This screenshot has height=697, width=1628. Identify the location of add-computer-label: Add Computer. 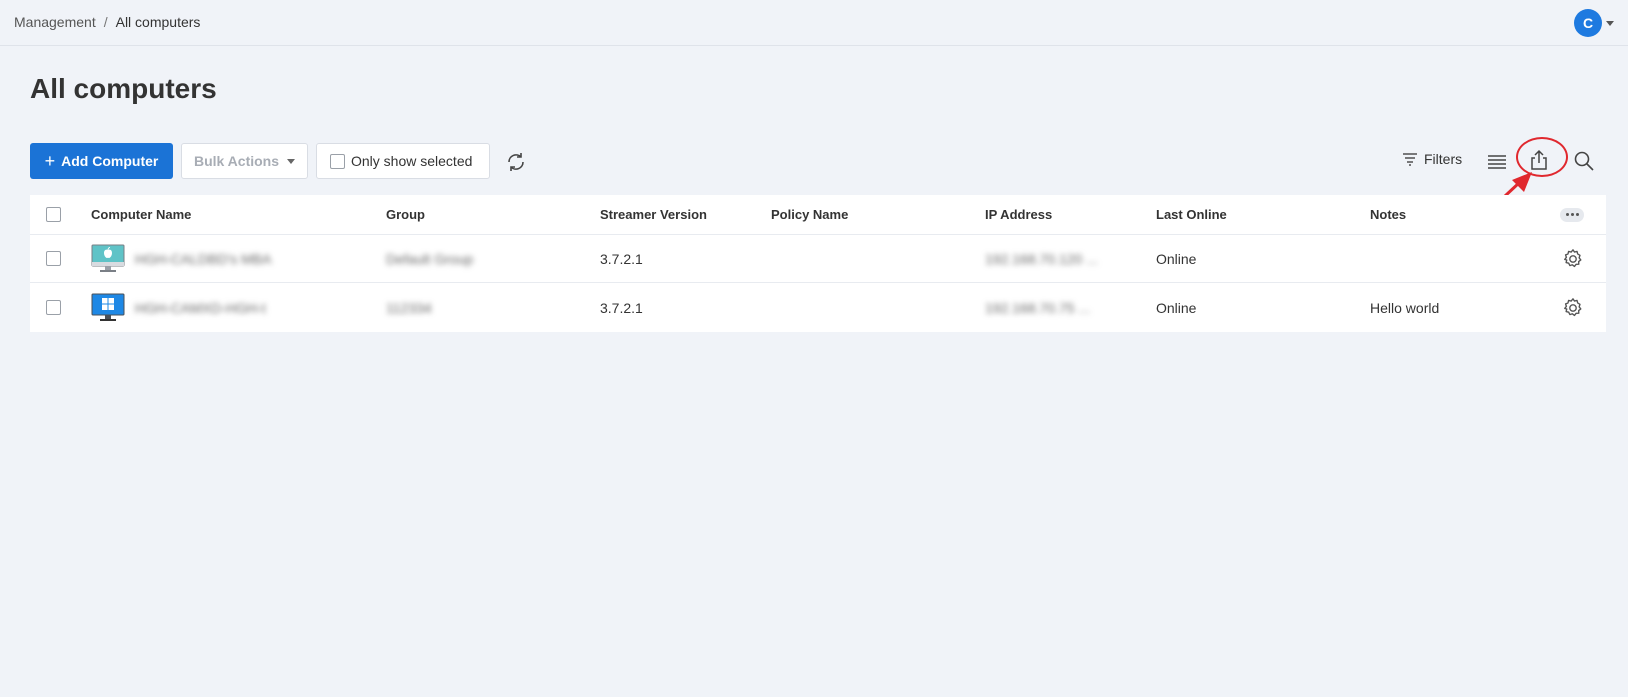
(110, 161).